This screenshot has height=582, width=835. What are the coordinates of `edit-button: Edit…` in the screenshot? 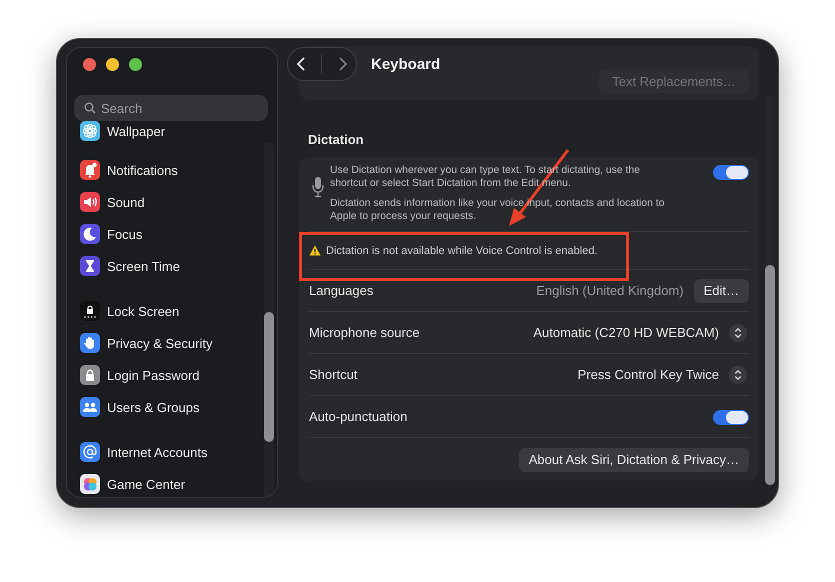 It's located at (721, 290).